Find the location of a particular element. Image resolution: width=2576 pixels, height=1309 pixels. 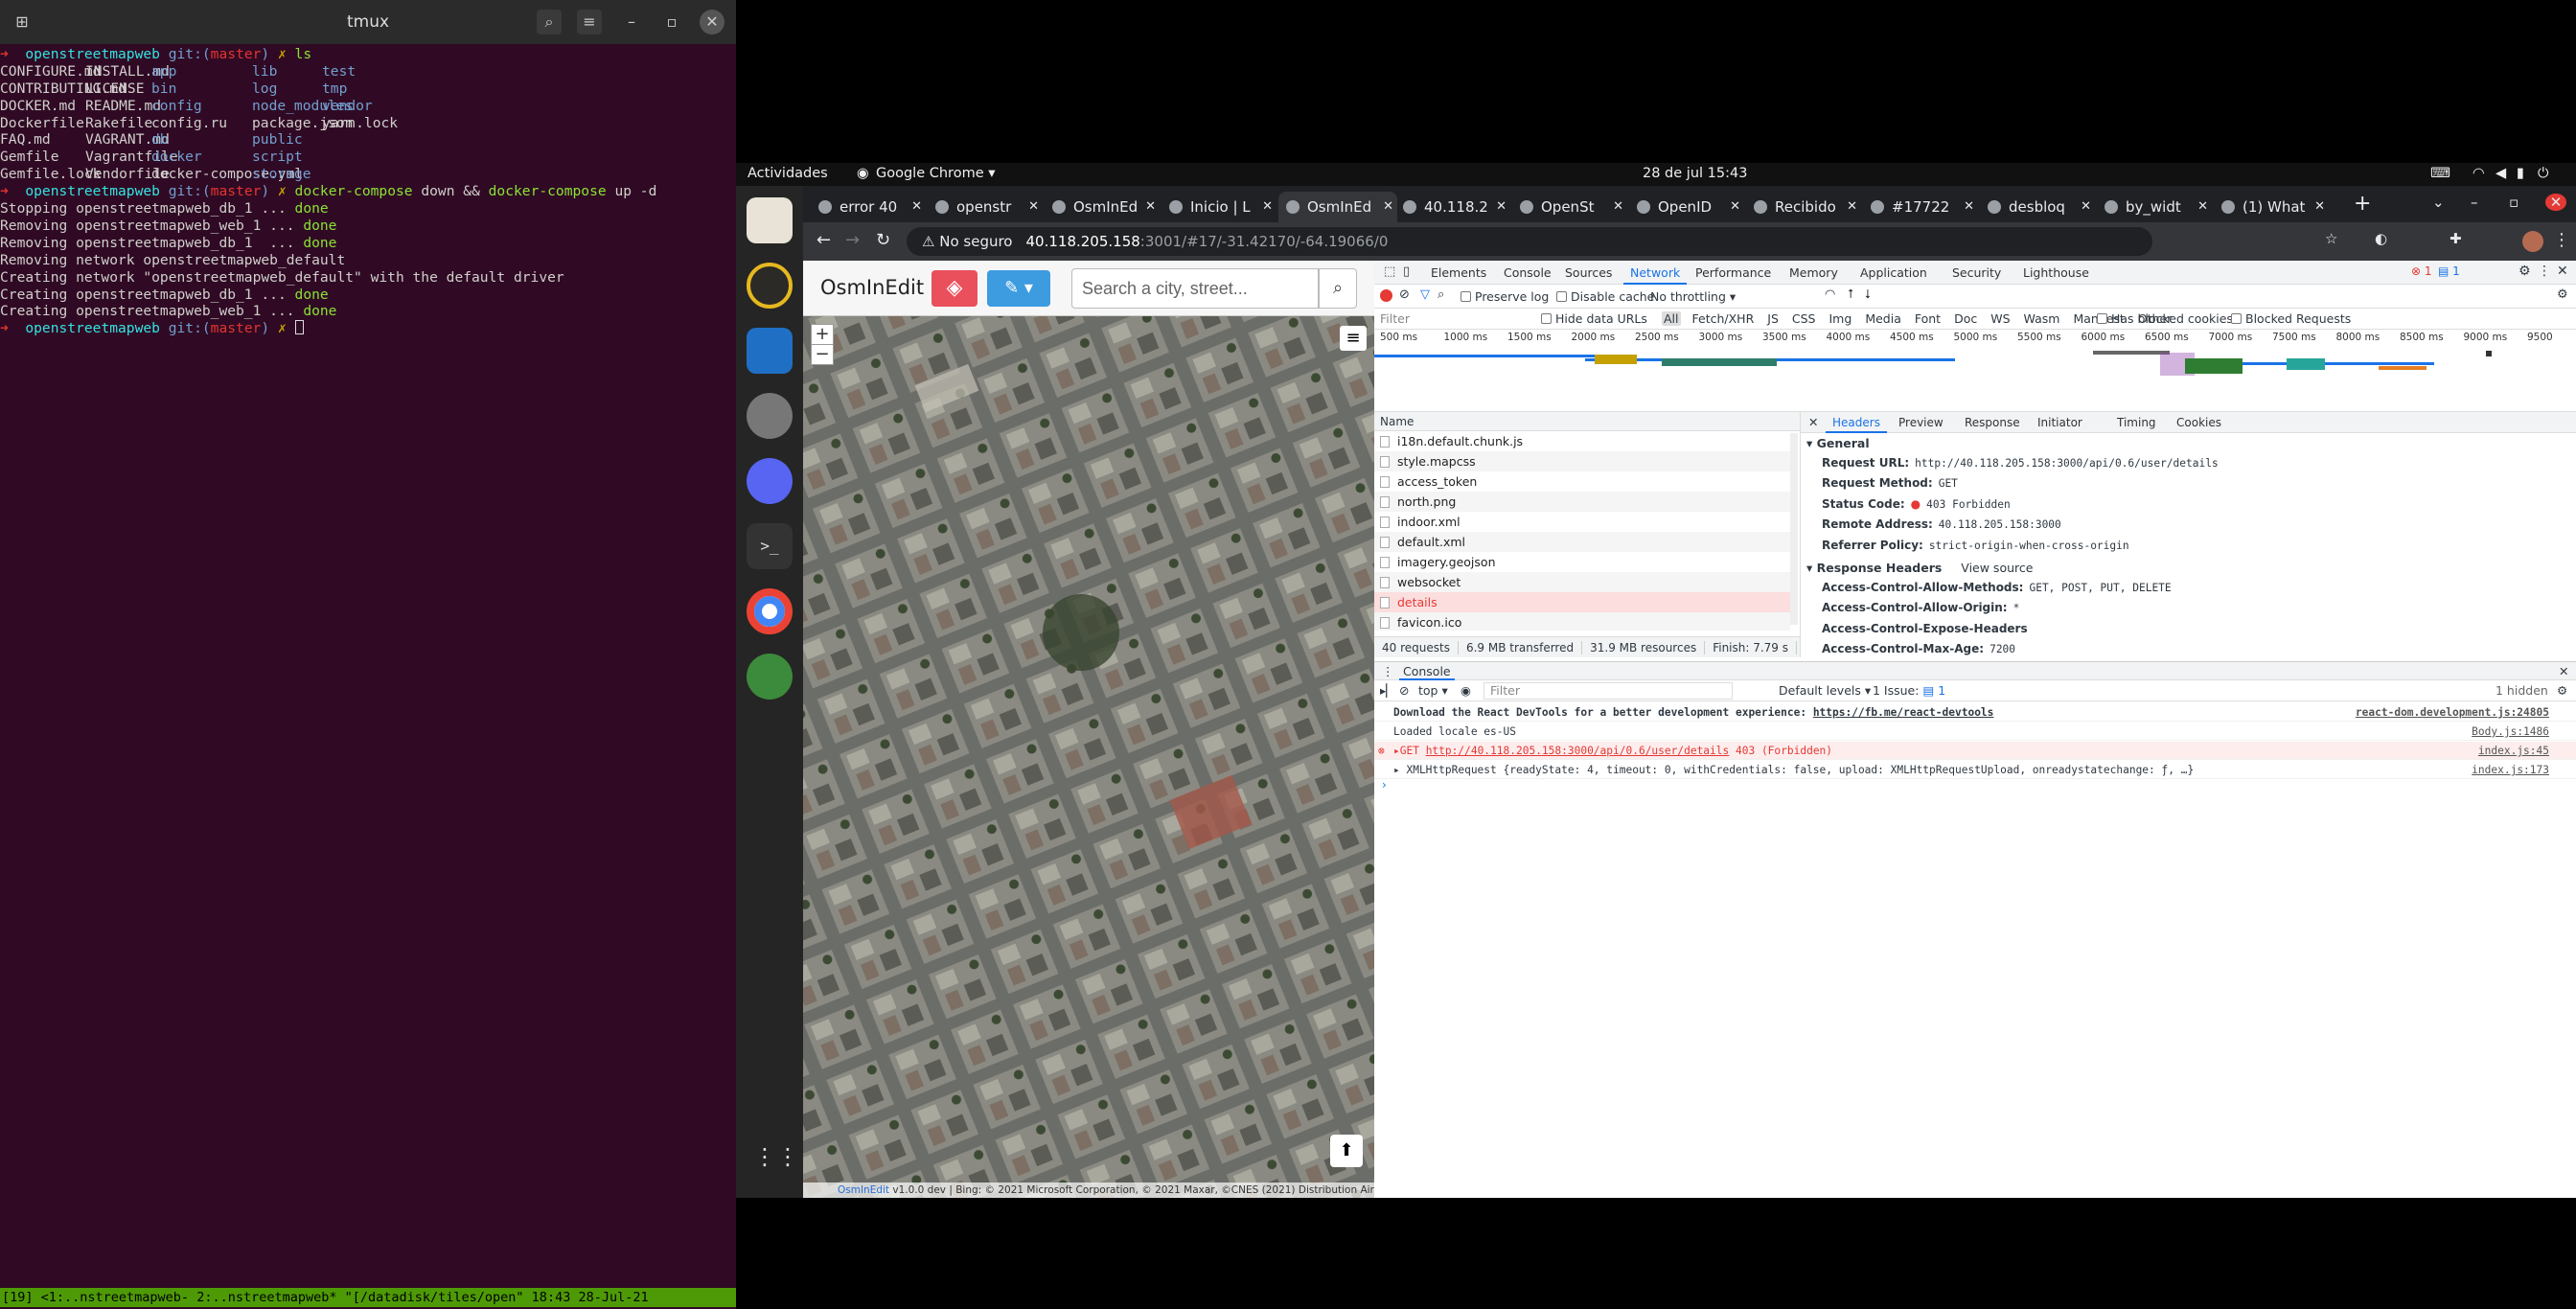

browser-tab: (1) What ✕ is located at coordinates (2271, 207).